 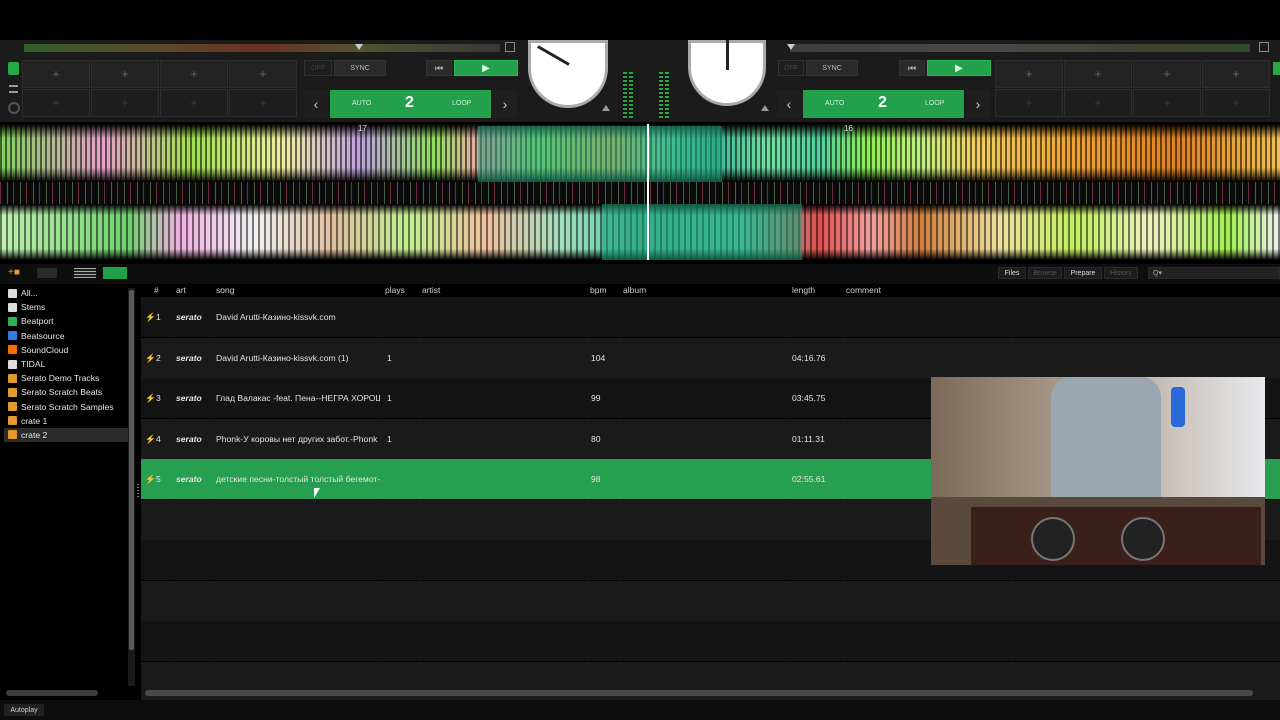 I want to click on right-deck-mode-icon, so click(x=1276, y=68).